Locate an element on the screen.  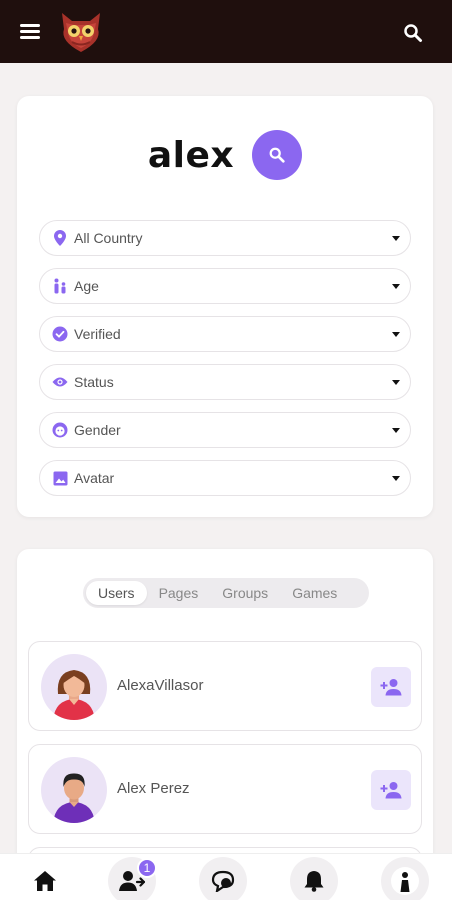
tab-pages: Pages is located at coordinates (179, 593).